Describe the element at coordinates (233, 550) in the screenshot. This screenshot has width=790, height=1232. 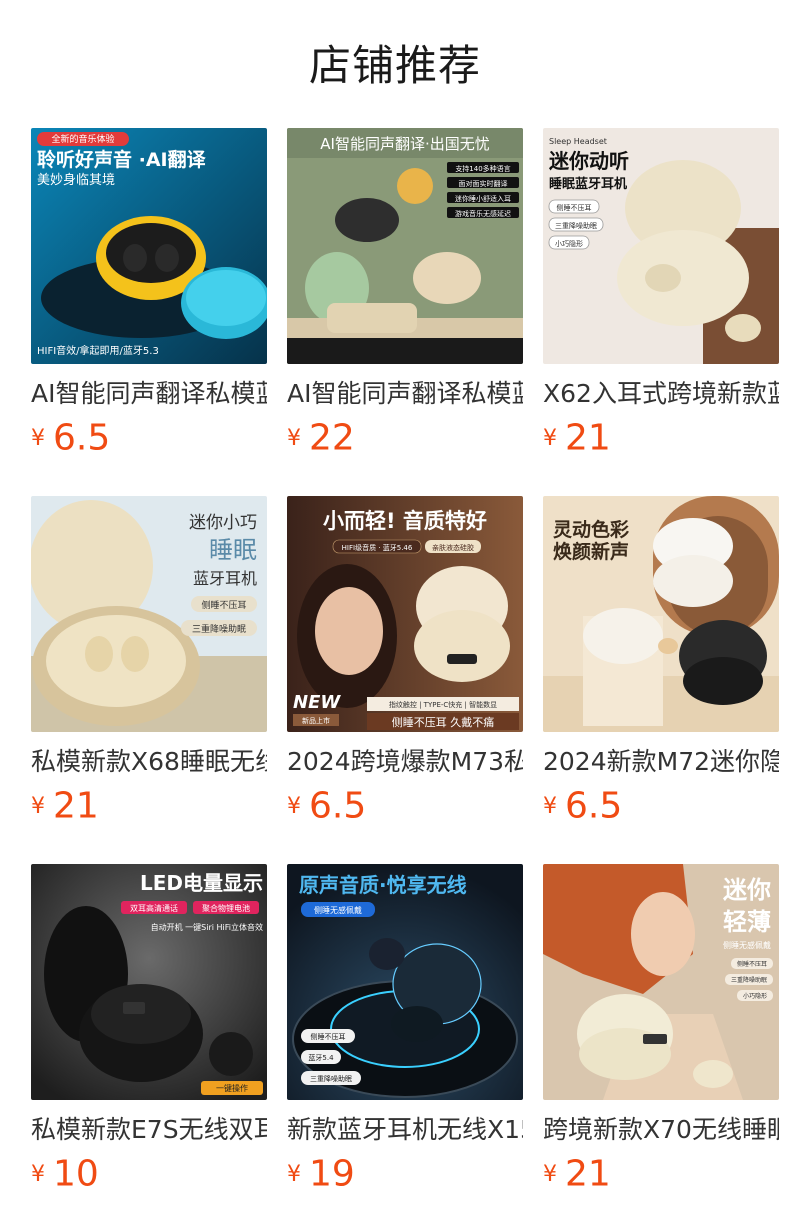
I see `image-subline: 睡眠` at that location.